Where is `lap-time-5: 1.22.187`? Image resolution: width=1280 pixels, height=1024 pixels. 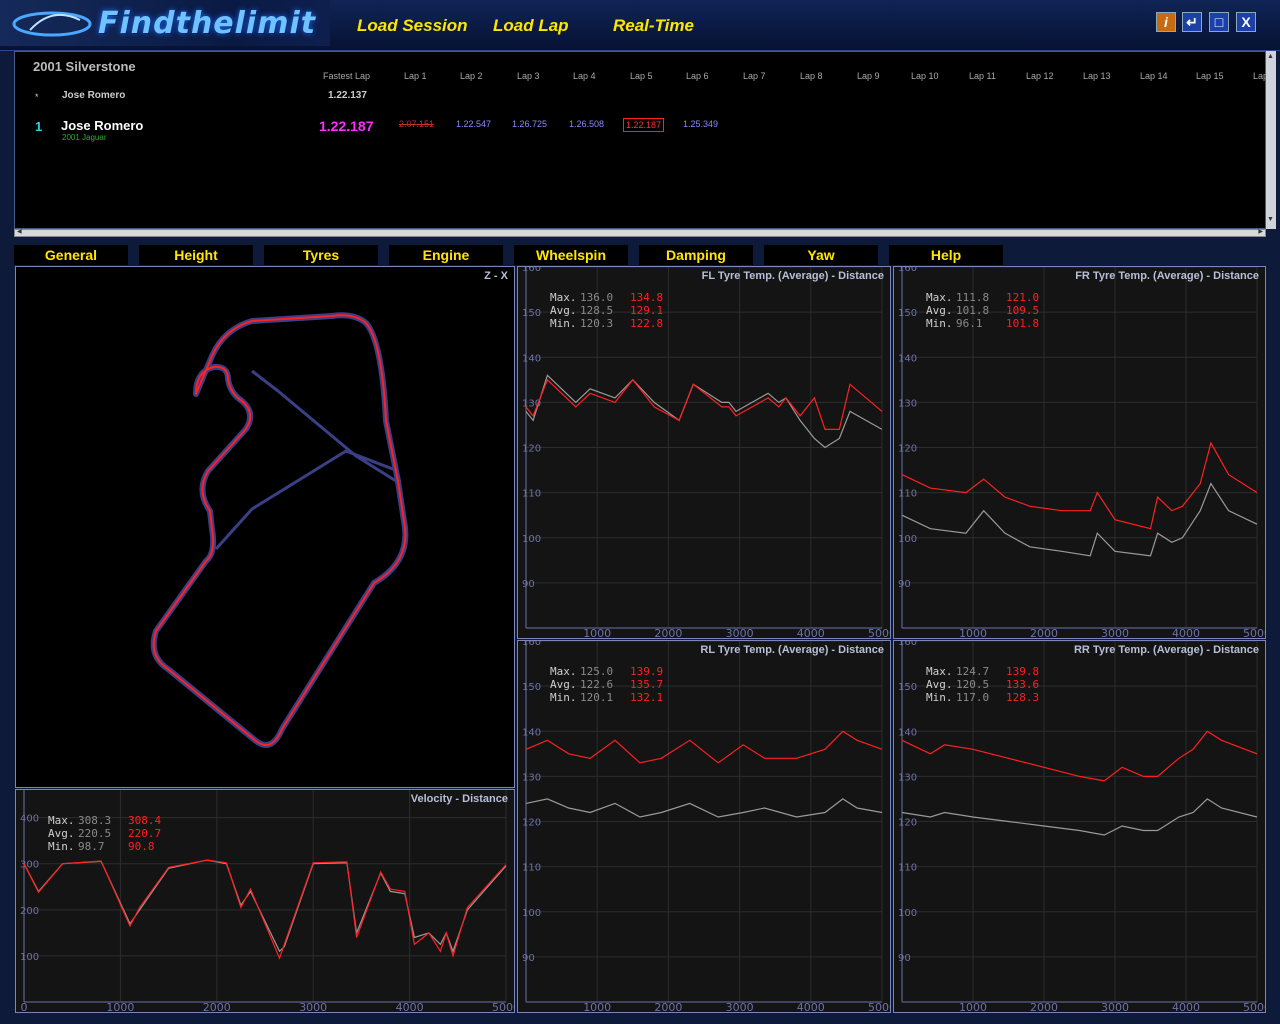
lap-time-5: 1.22.187 is located at coordinates (644, 125).